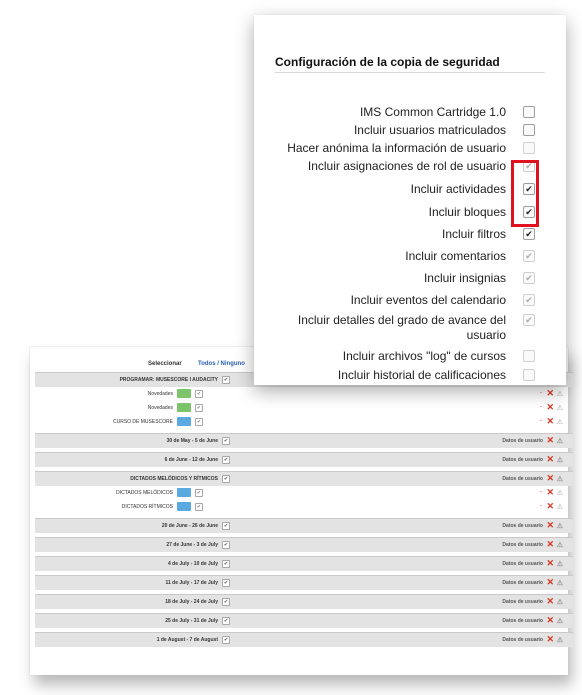 The image size is (582, 695). I want to click on section-title: 27 de June - 3 de July, so click(192, 545).